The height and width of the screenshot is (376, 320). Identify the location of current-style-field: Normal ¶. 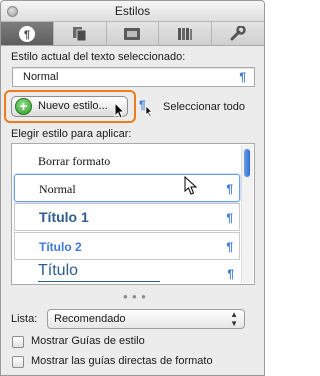
(133, 77).